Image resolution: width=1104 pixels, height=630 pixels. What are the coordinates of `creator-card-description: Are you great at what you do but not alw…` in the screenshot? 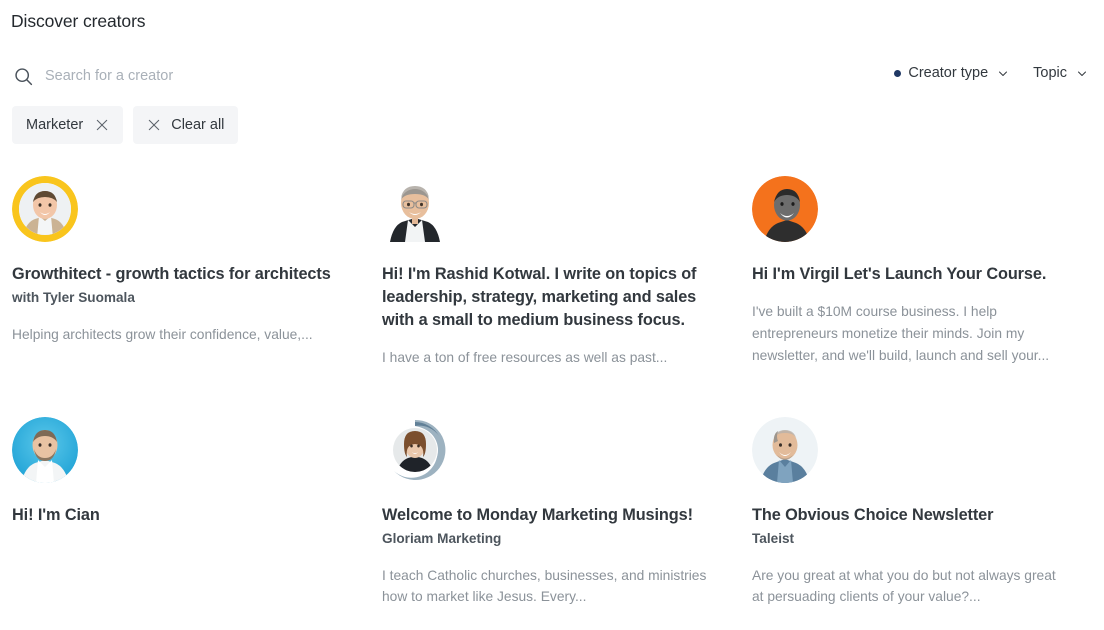 It's located at (904, 586).